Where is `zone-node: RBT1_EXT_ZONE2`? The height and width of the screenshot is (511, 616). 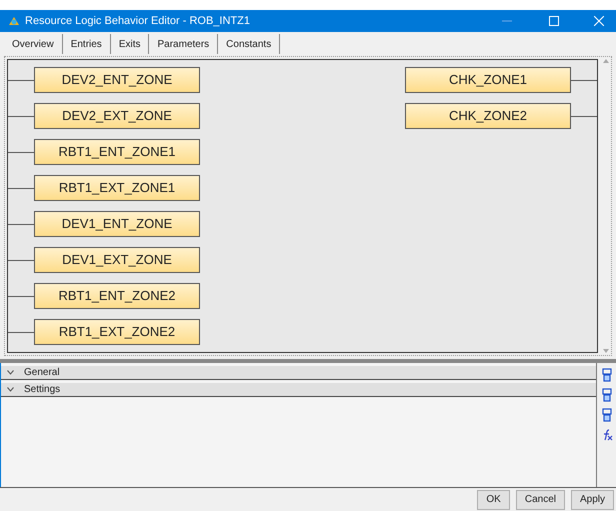 zone-node: RBT1_EXT_ZONE2 is located at coordinates (117, 332).